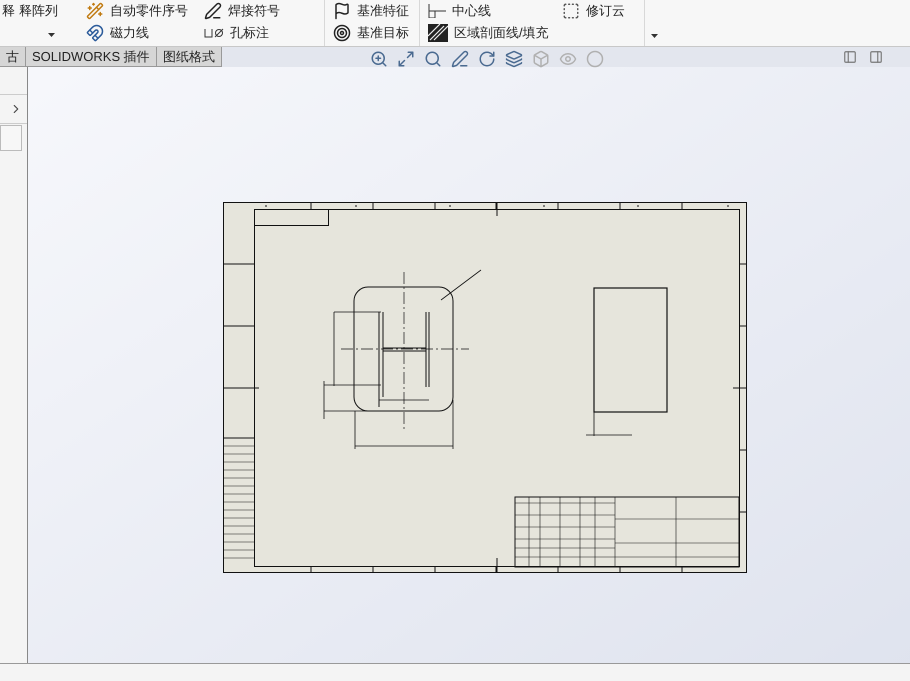  Describe the element at coordinates (603, 11) in the screenshot. I see `ribbon-button: 修订云` at that location.